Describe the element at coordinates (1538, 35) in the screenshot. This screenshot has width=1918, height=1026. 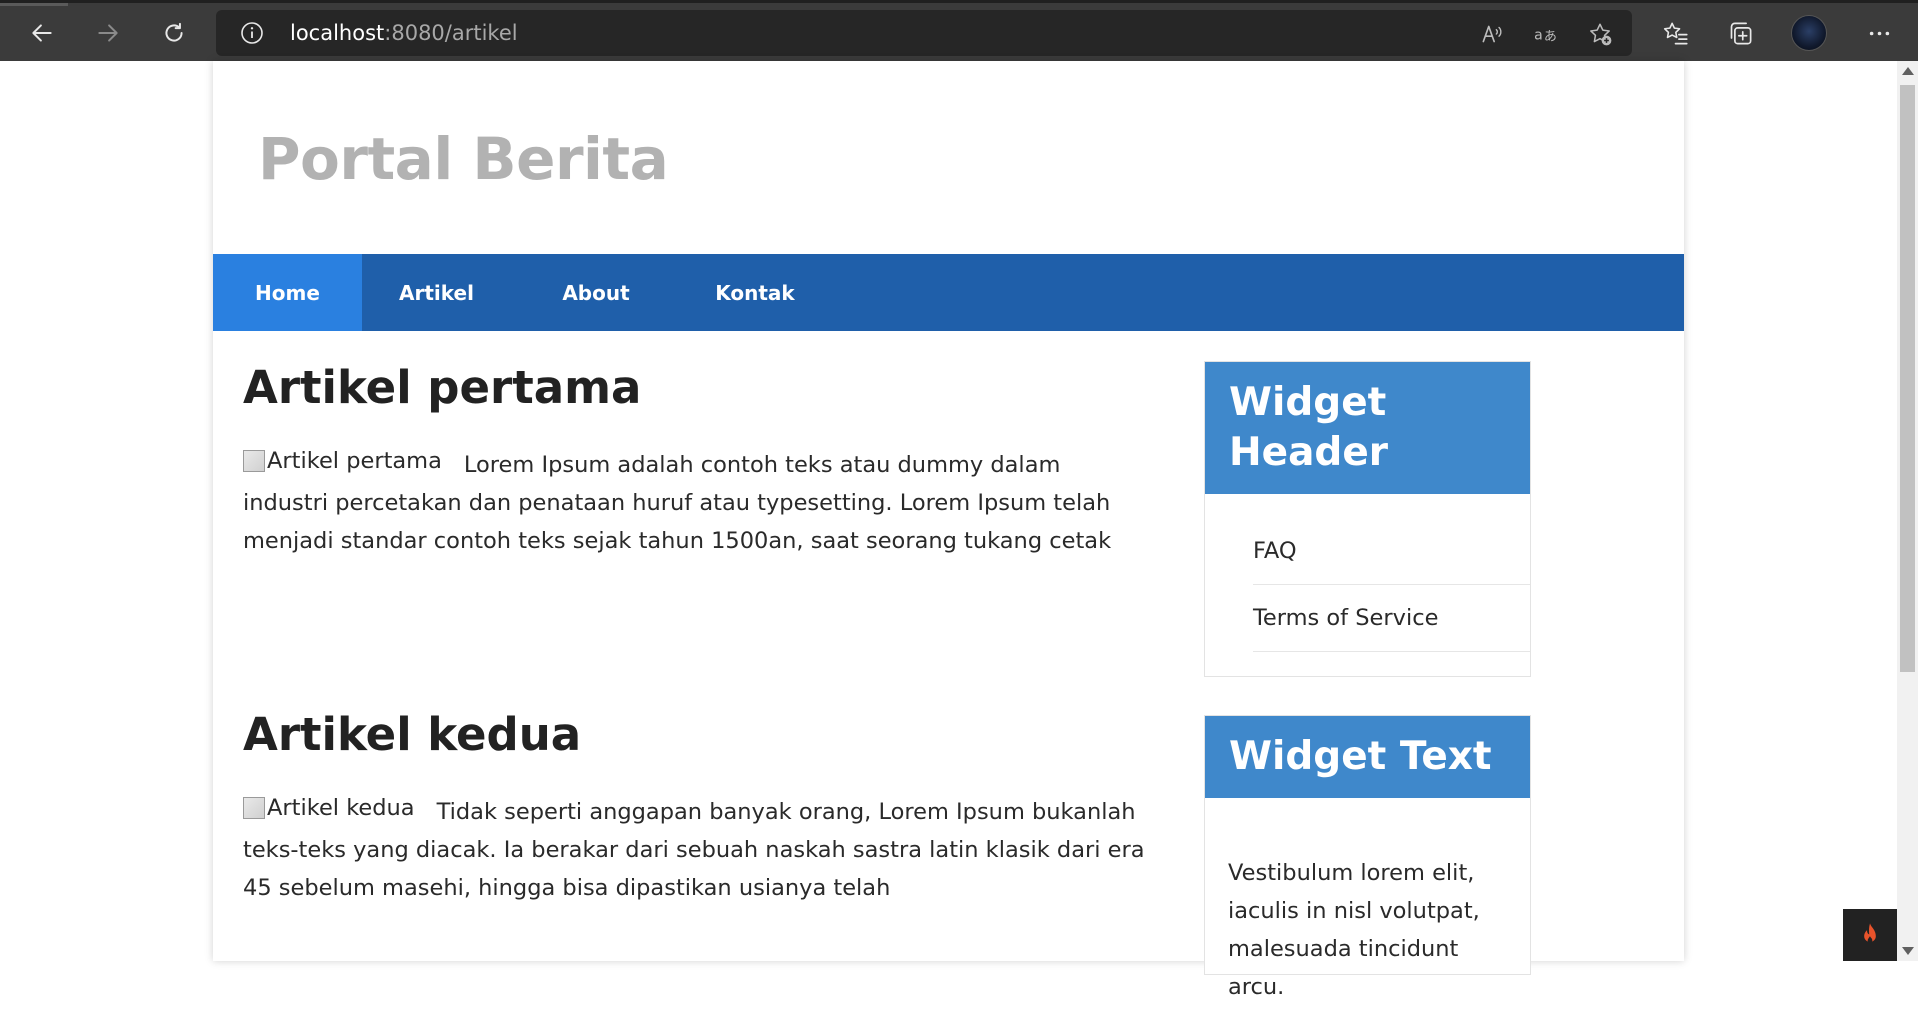
I see `svg-text: a` at that location.